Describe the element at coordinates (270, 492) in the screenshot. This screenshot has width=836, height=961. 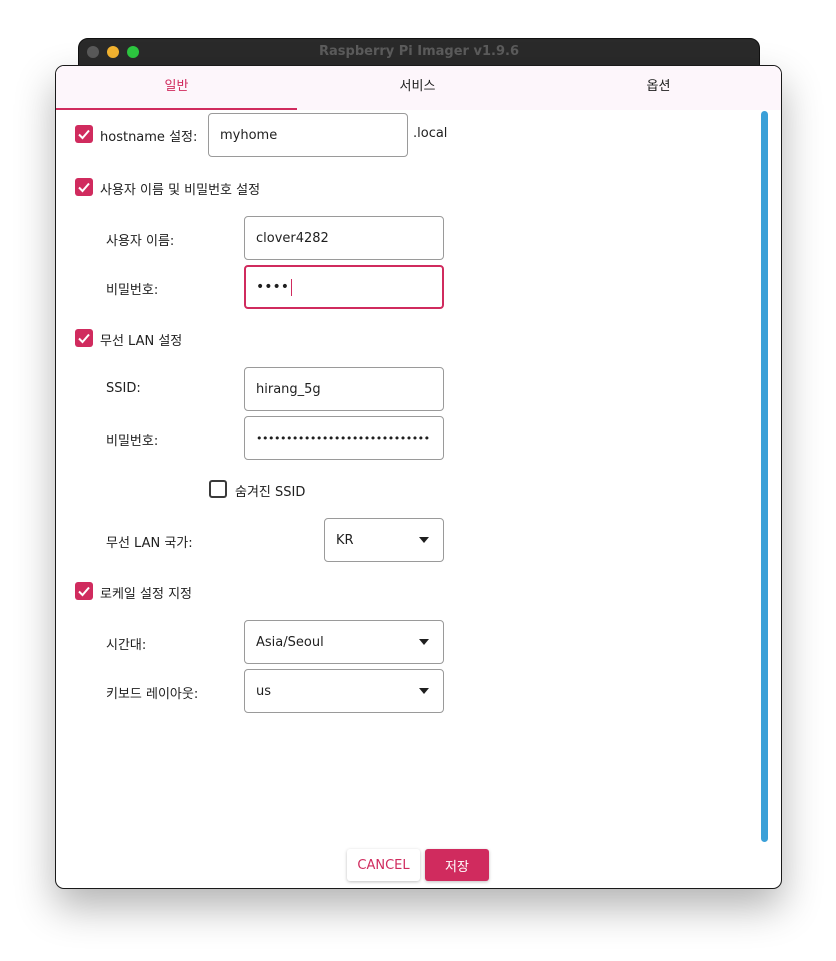
I see `hidden-ssid-label: 숨겨진 SSID` at that location.